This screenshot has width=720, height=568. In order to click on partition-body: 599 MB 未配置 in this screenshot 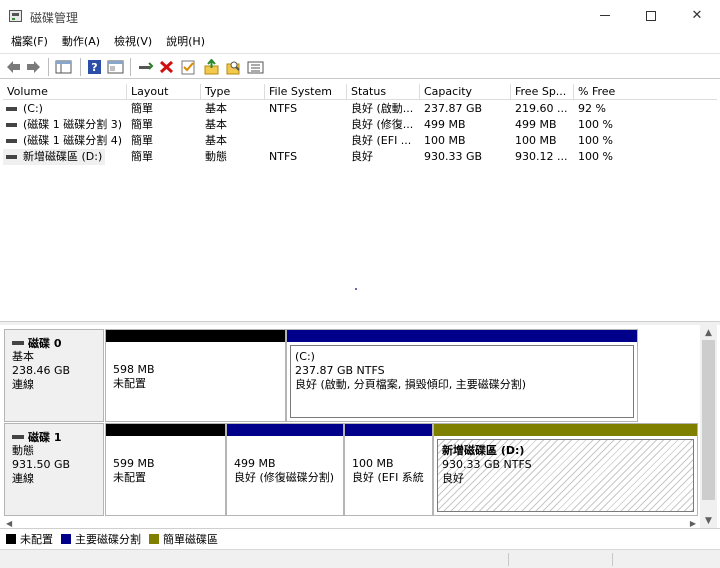, I will do `click(165, 475)`.